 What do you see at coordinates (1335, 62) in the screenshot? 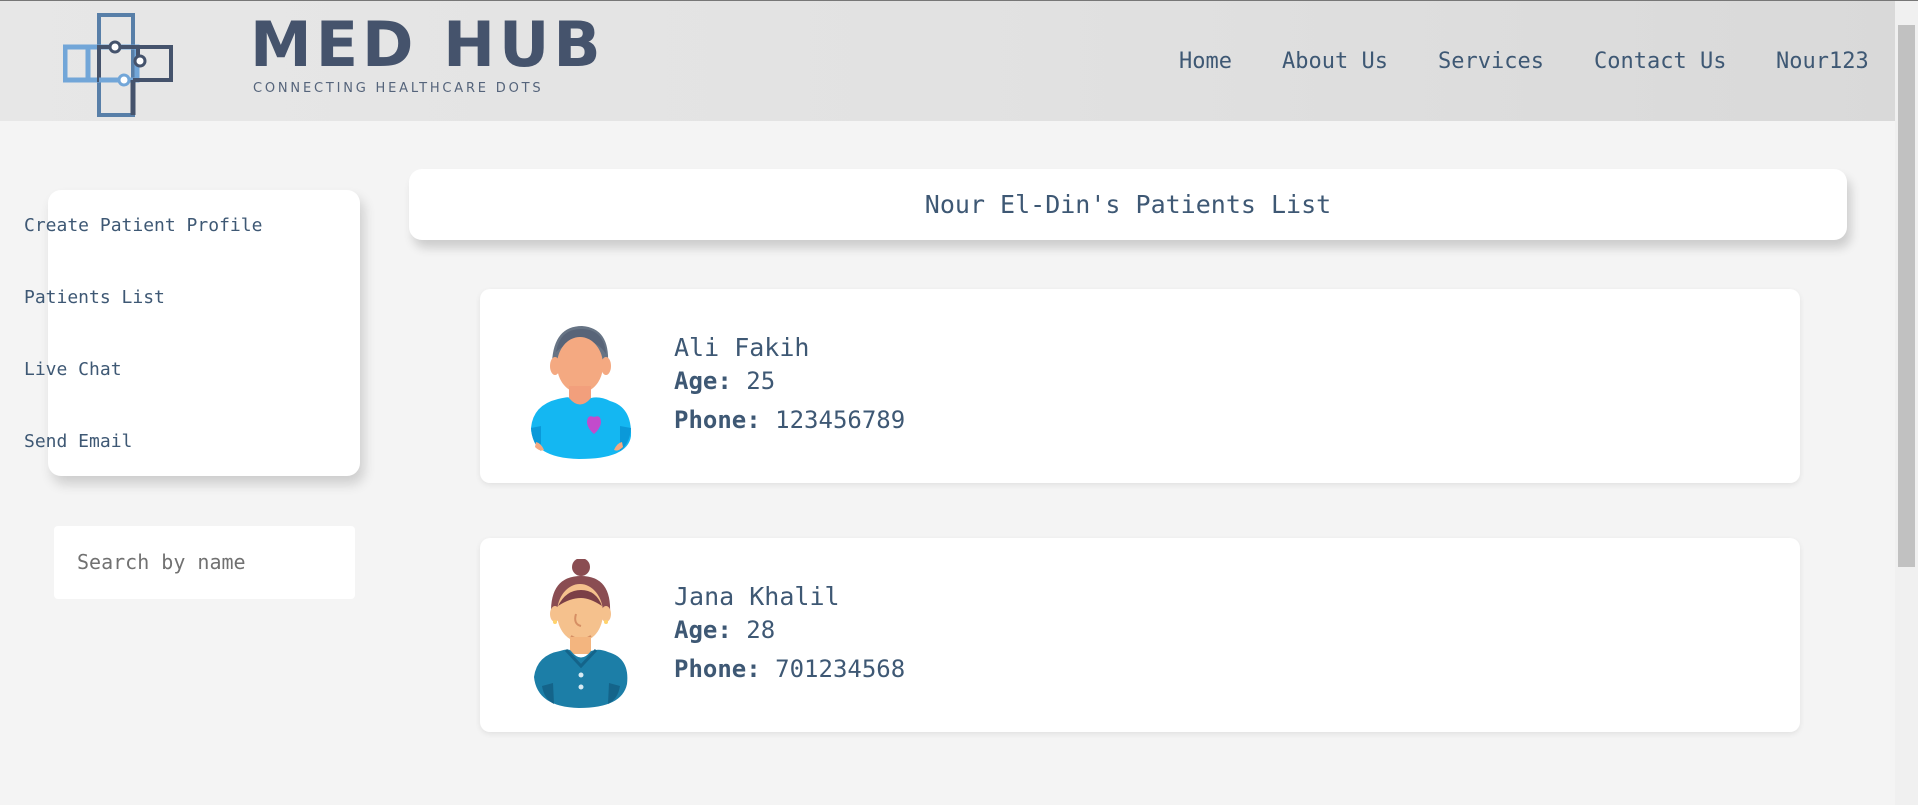
I see `nav-about-link: About Us` at bounding box center [1335, 62].